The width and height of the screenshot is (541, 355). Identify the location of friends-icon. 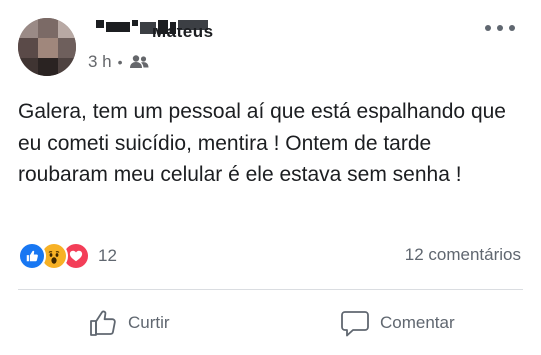
(139, 62).